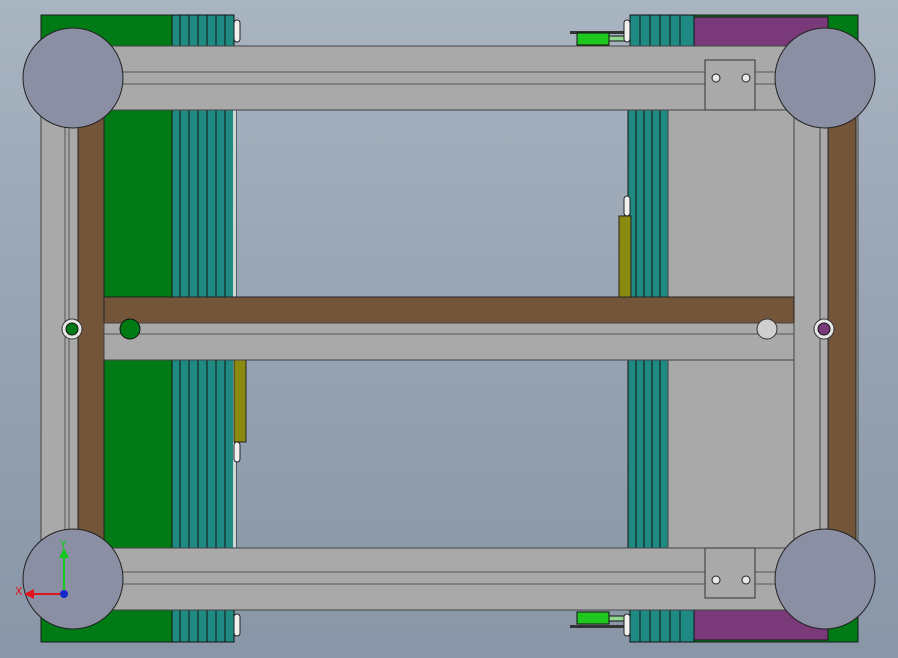 This screenshot has height=658, width=898. I want to click on teal-block-stack-left-lower, so click(204, 454).